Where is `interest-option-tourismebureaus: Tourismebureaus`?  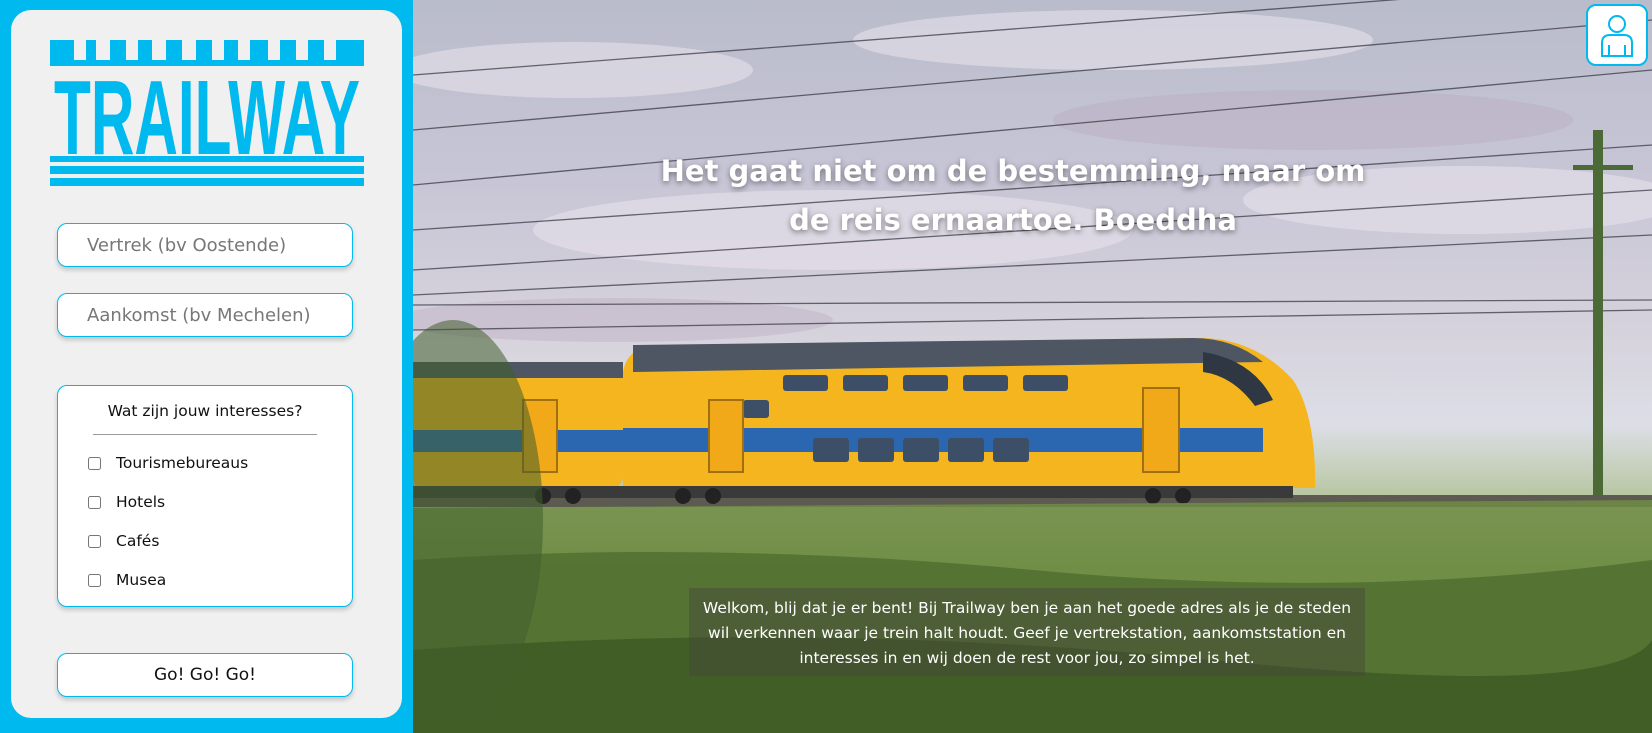
interest-option-tourismebureaus: Tourismebureaus is located at coordinates (168, 463).